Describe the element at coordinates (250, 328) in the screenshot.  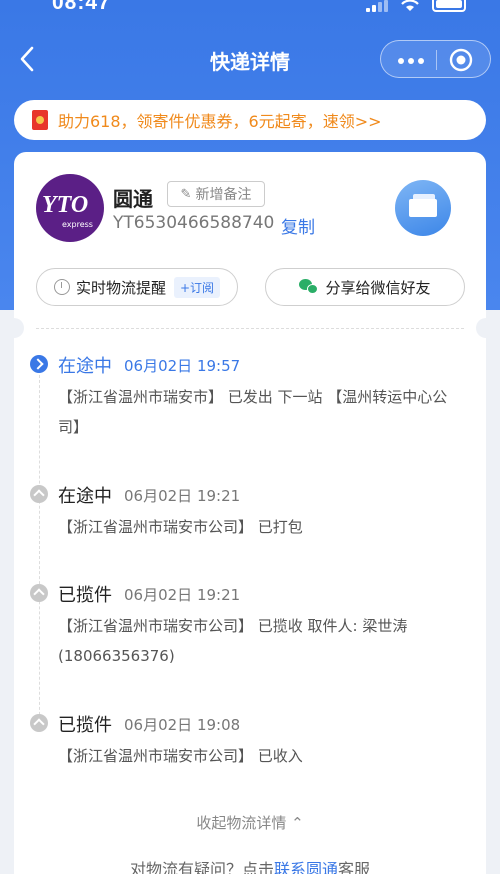
I see `section-divider` at that location.